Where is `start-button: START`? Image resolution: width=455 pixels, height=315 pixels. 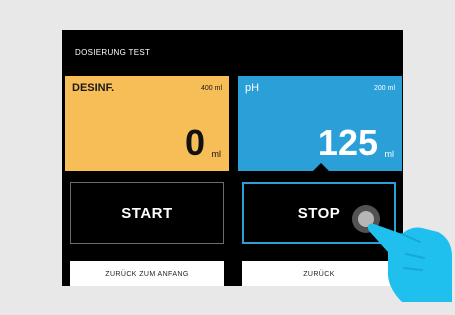 start-button: START is located at coordinates (147, 213).